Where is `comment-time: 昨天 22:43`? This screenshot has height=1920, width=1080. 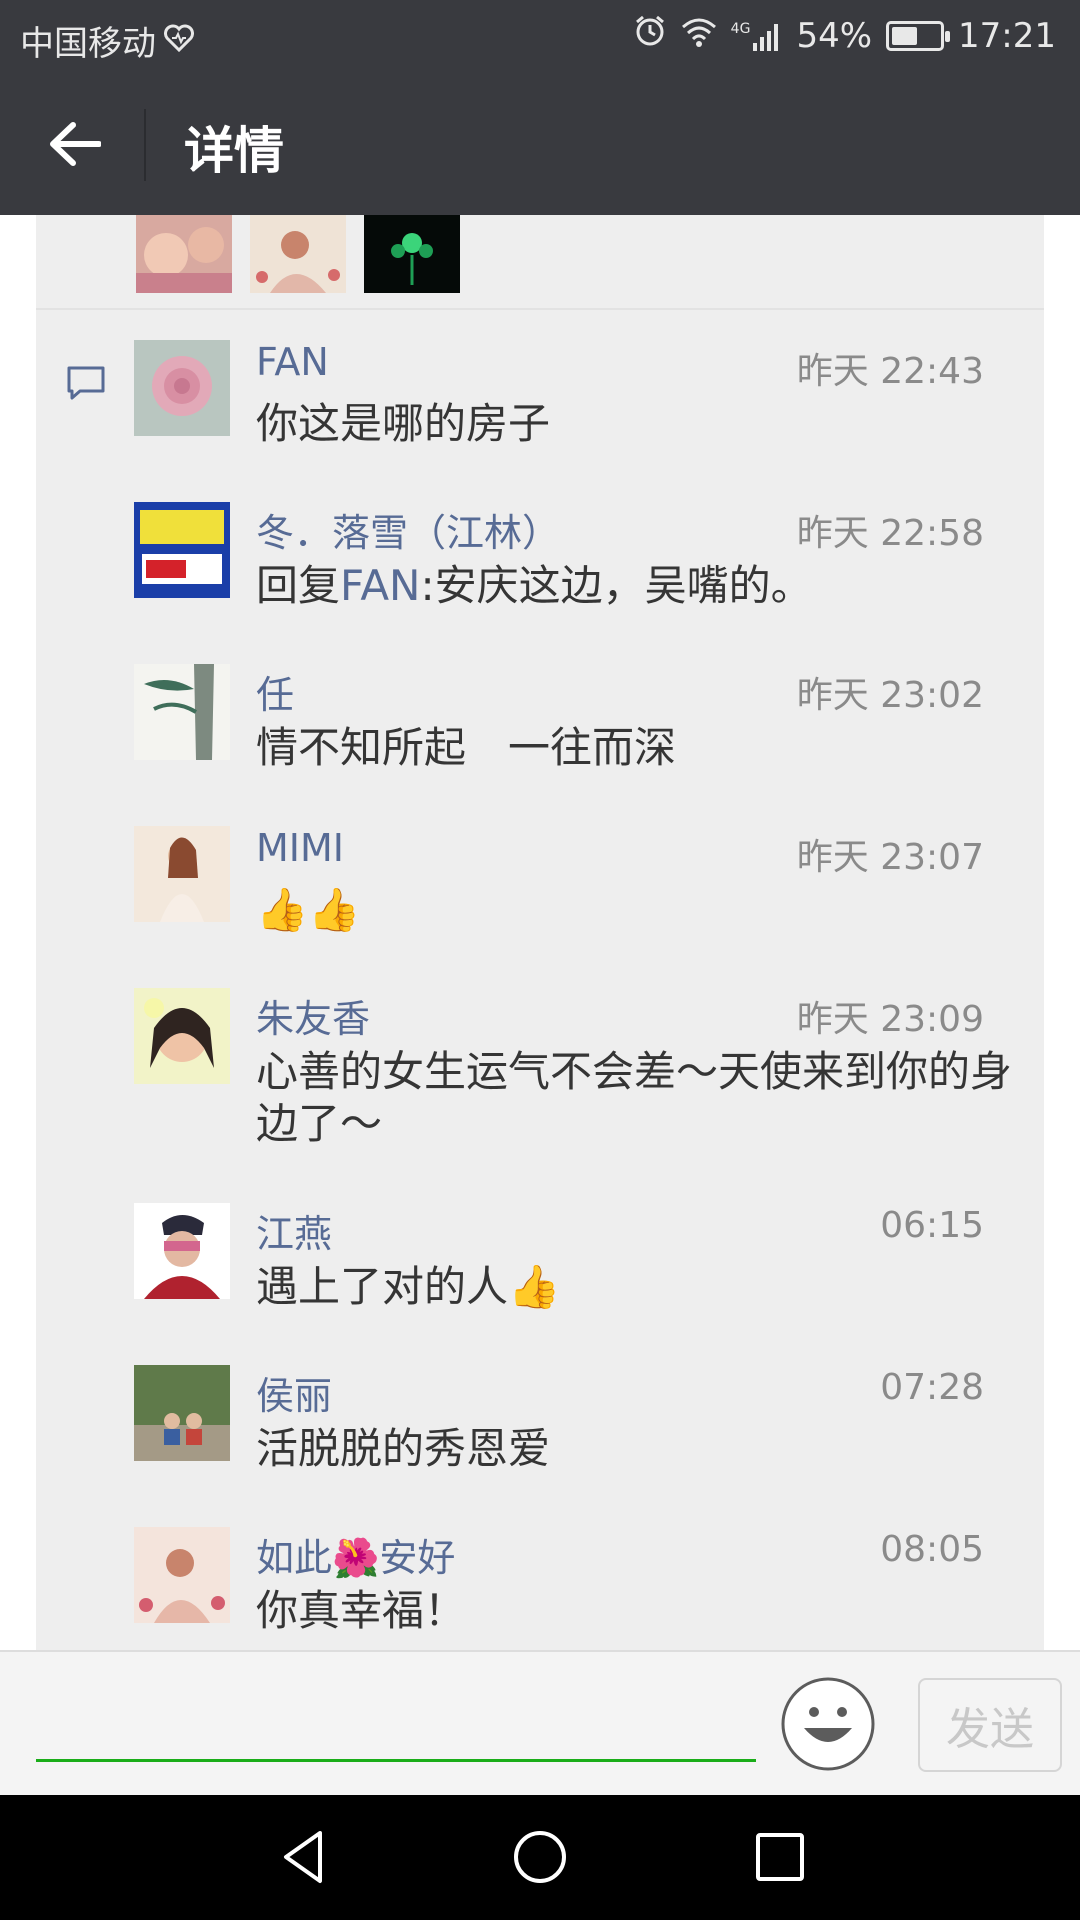 comment-time: 昨天 22:43 is located at coordinates (890, 371).